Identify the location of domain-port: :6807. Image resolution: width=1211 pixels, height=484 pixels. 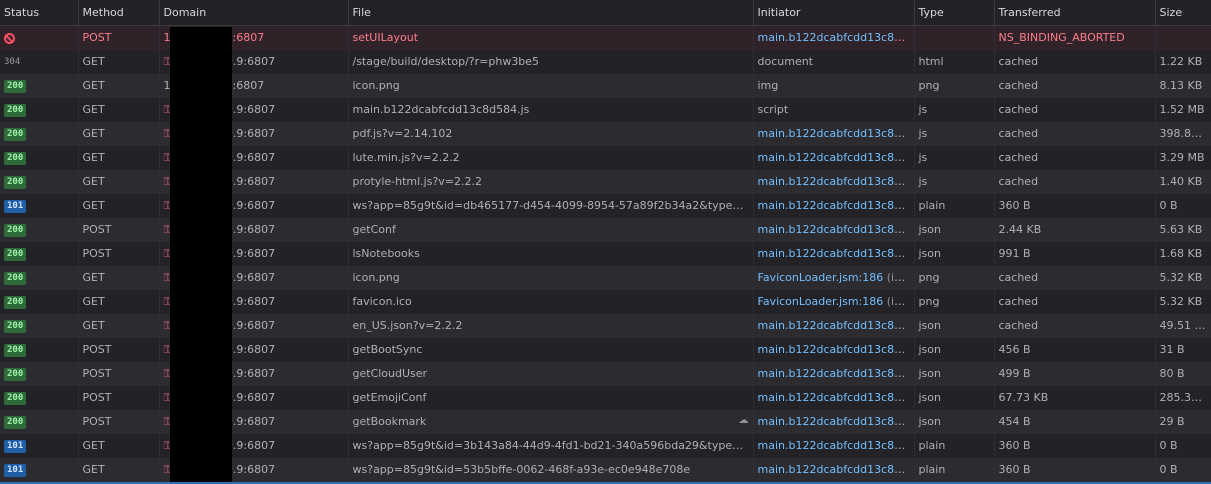
(248, 85).